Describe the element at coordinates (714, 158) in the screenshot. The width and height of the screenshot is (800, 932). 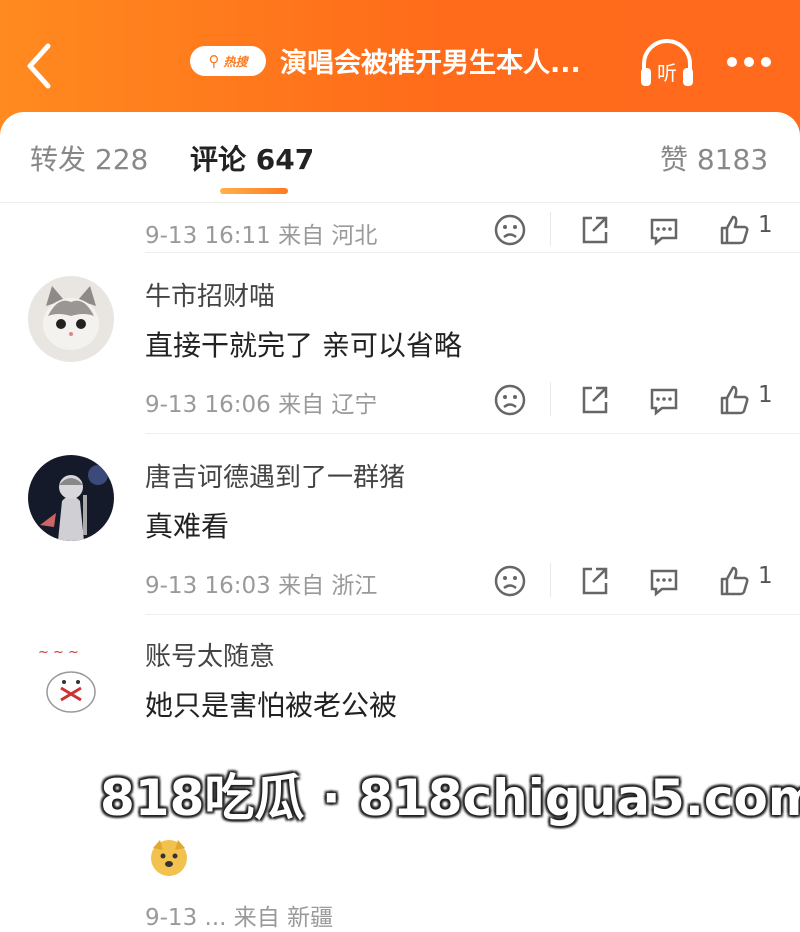
I see `tab-like: 赞 8183` at that location.